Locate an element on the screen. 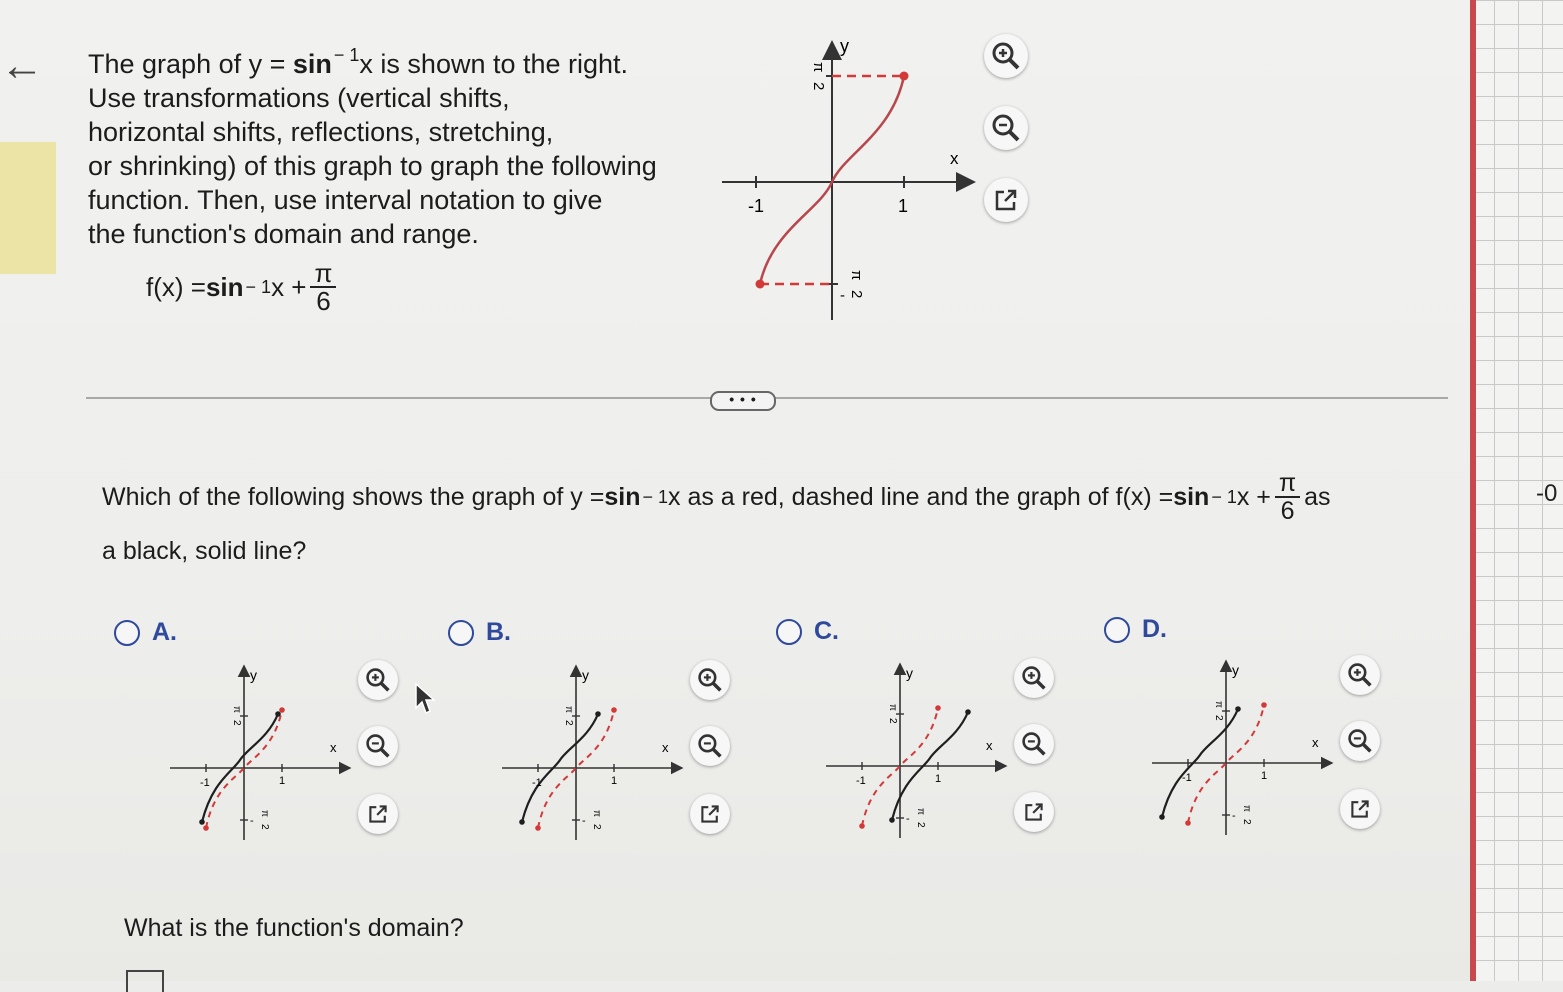 This screenshot has width=1563, height=992. option-c-graph: y x 1 -1 π 2 π 2 - is located at coordinates (917, 750).